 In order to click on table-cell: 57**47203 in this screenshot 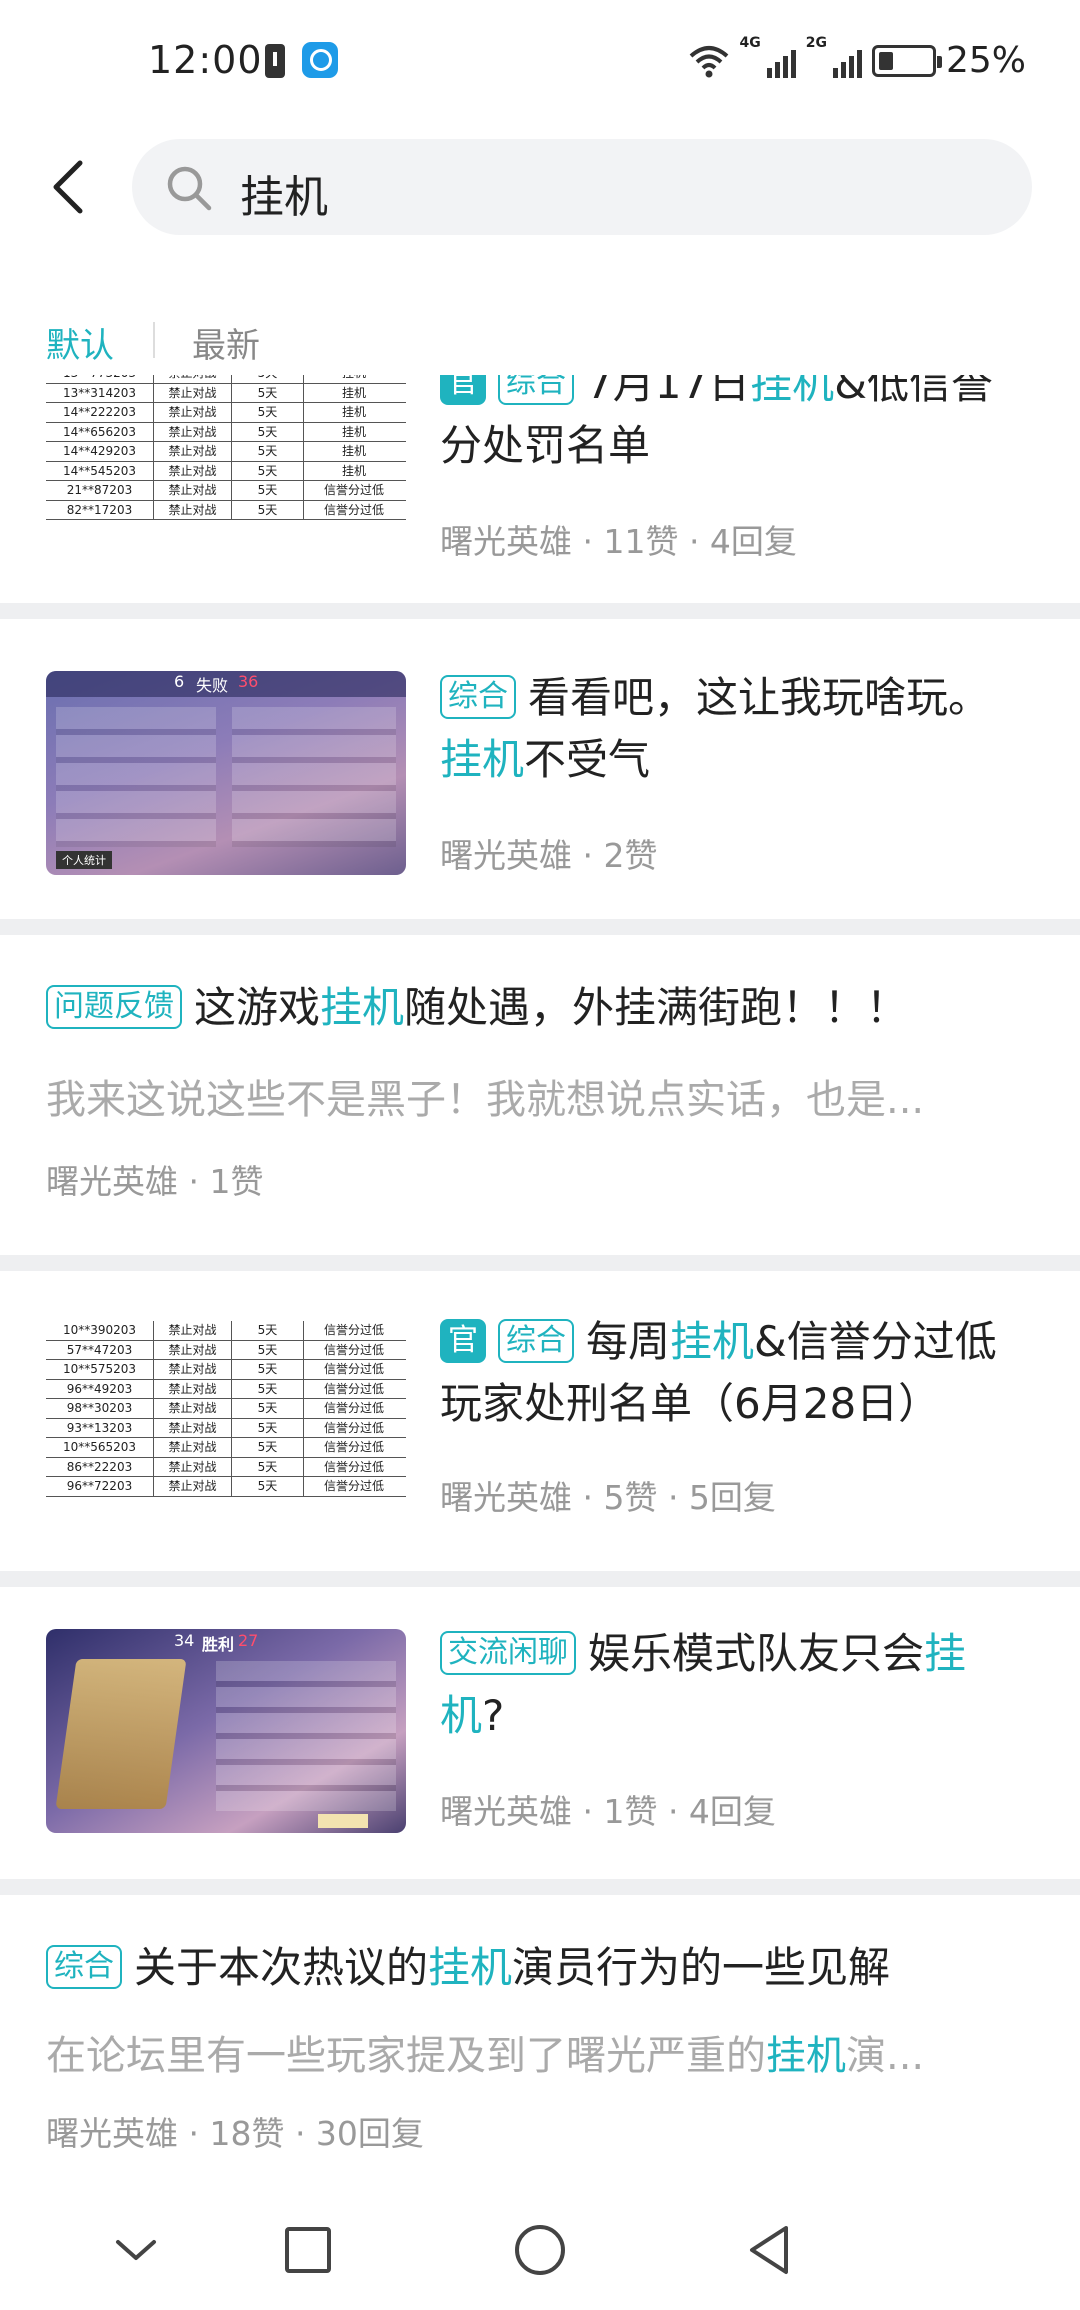, I will do `click(100, 1349)`.